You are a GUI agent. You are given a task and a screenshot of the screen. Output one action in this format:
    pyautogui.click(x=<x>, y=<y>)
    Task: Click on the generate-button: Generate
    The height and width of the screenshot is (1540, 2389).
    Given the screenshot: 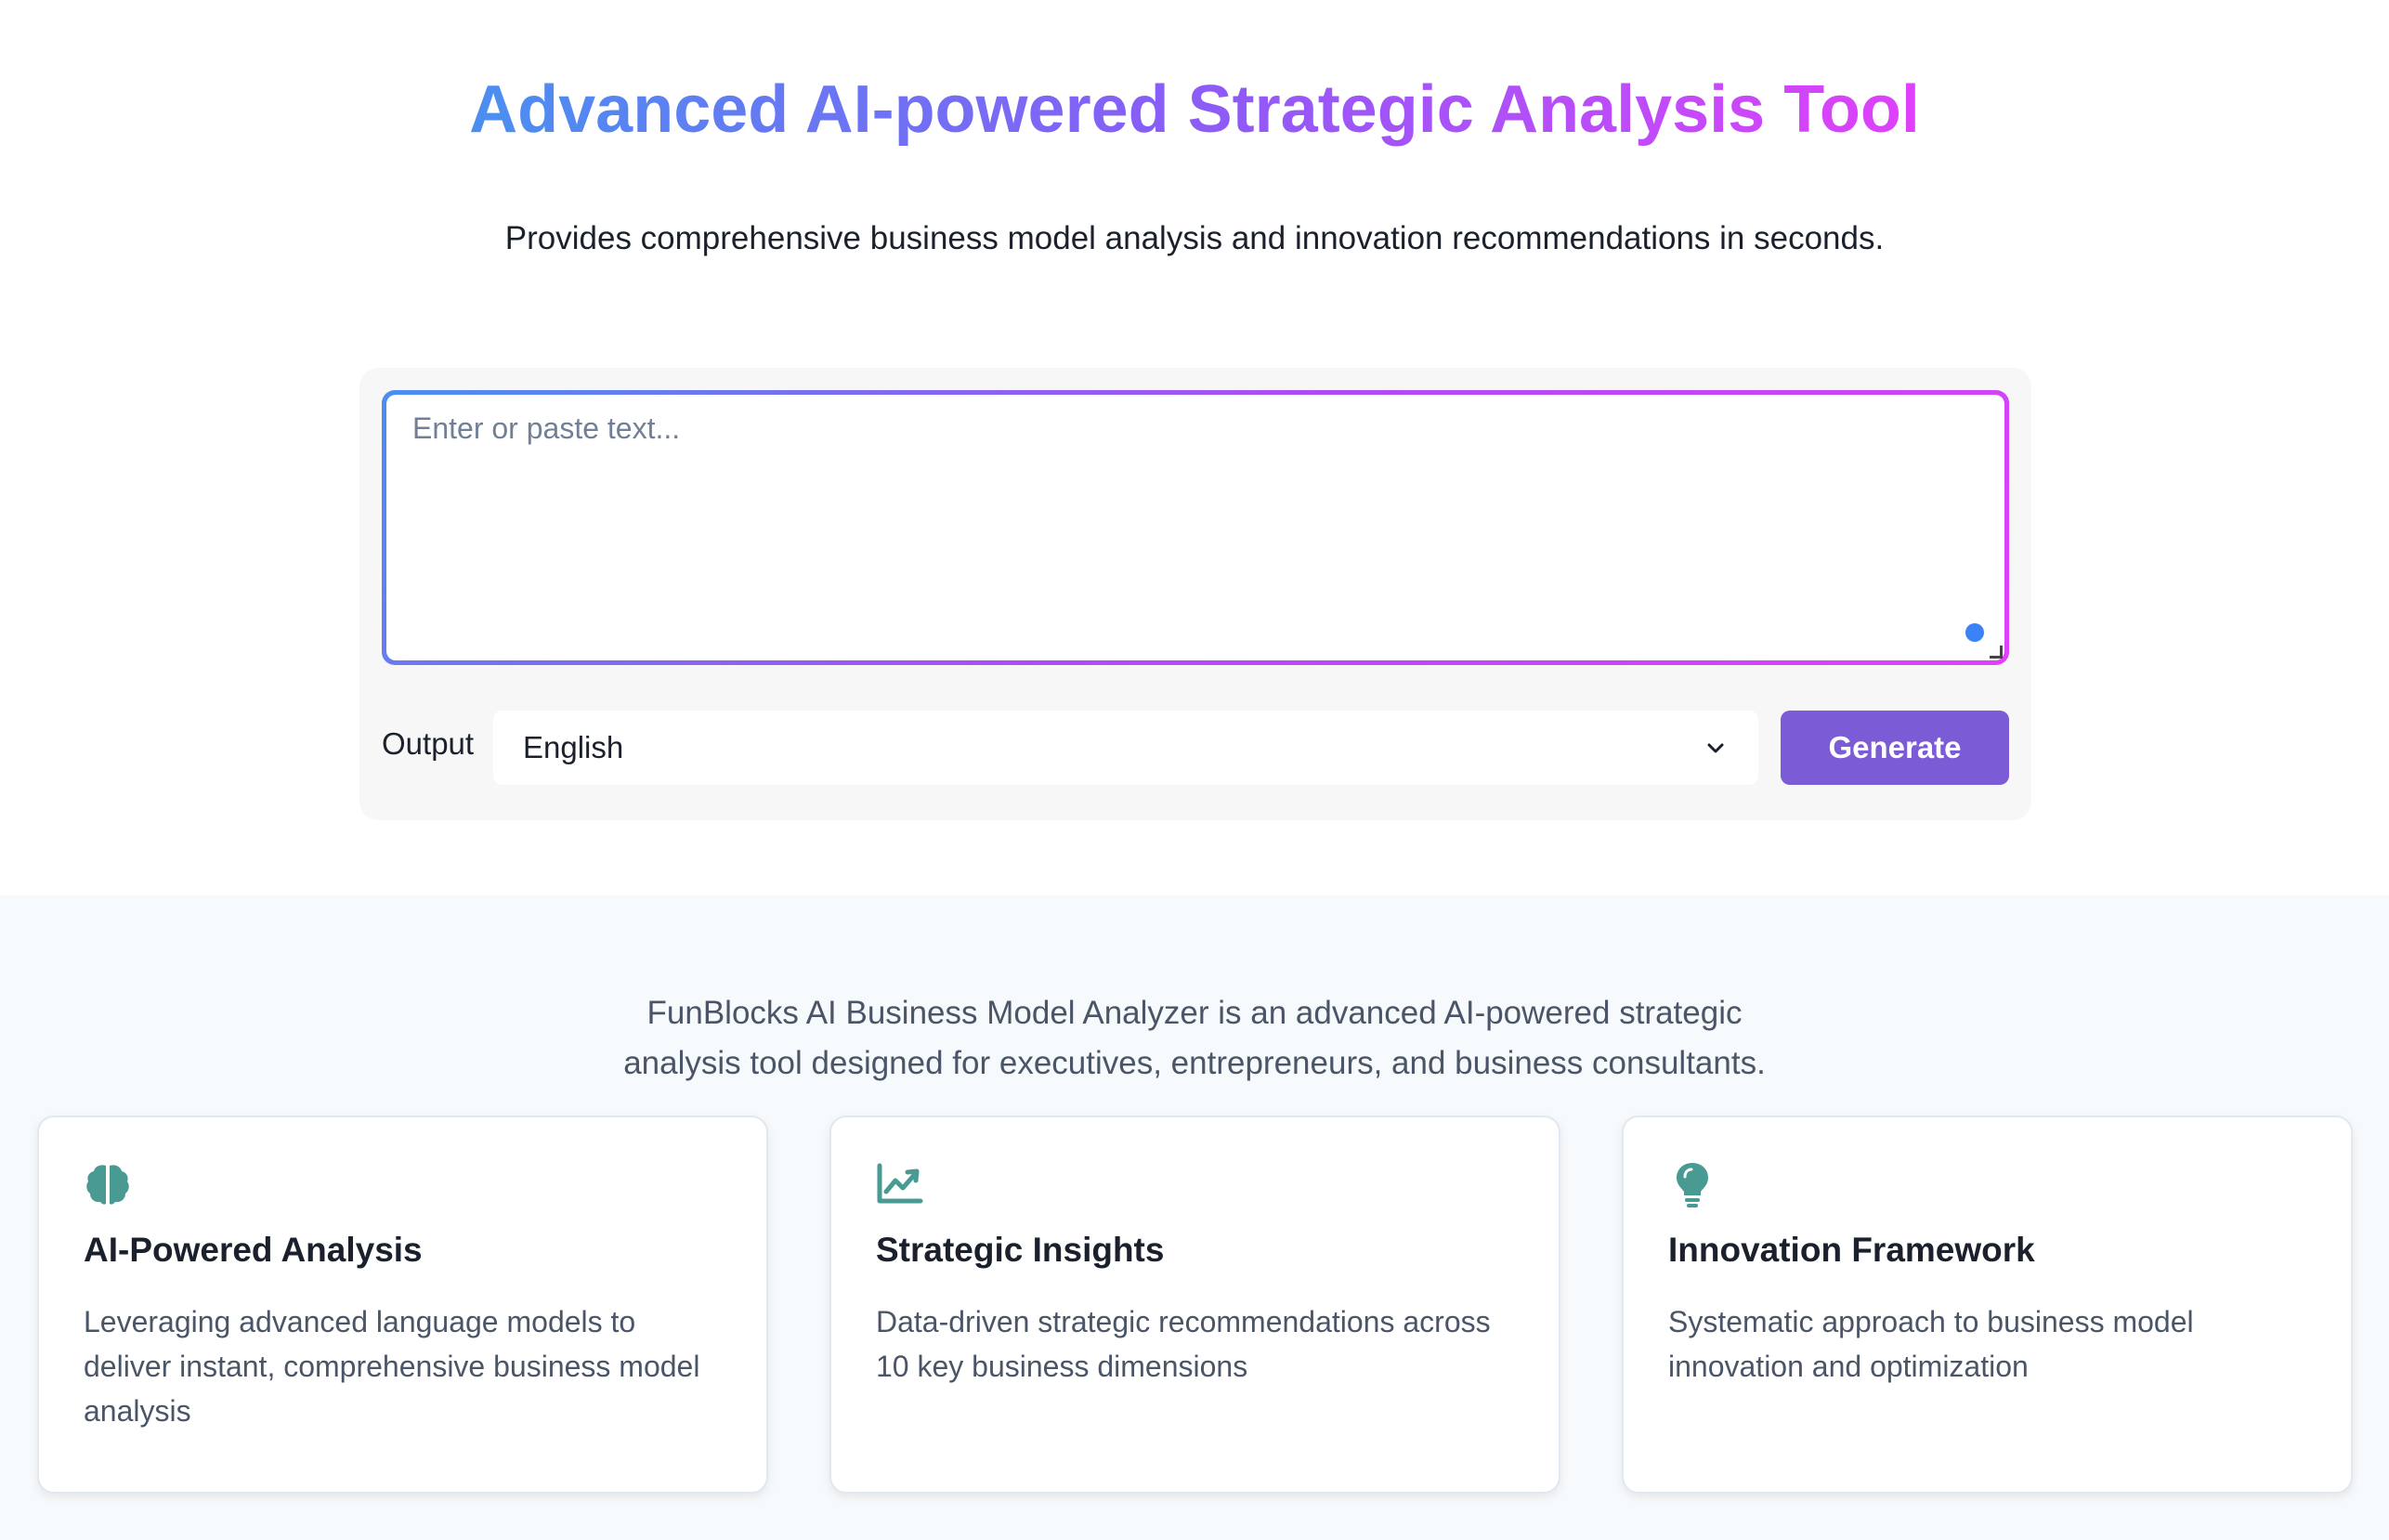 What is the action you would take?
    pyautogui.click(x=1895, y=748)
    